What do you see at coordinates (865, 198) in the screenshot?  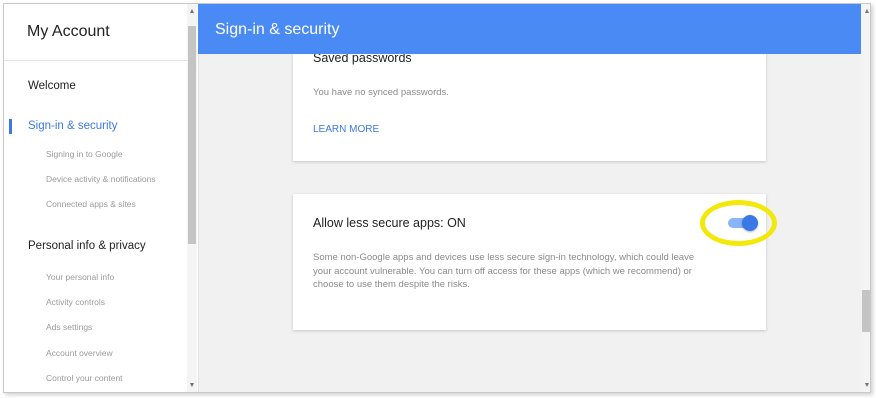 I see `main-scrollbar: ▲ ▼` at bounding box center [865, 198].